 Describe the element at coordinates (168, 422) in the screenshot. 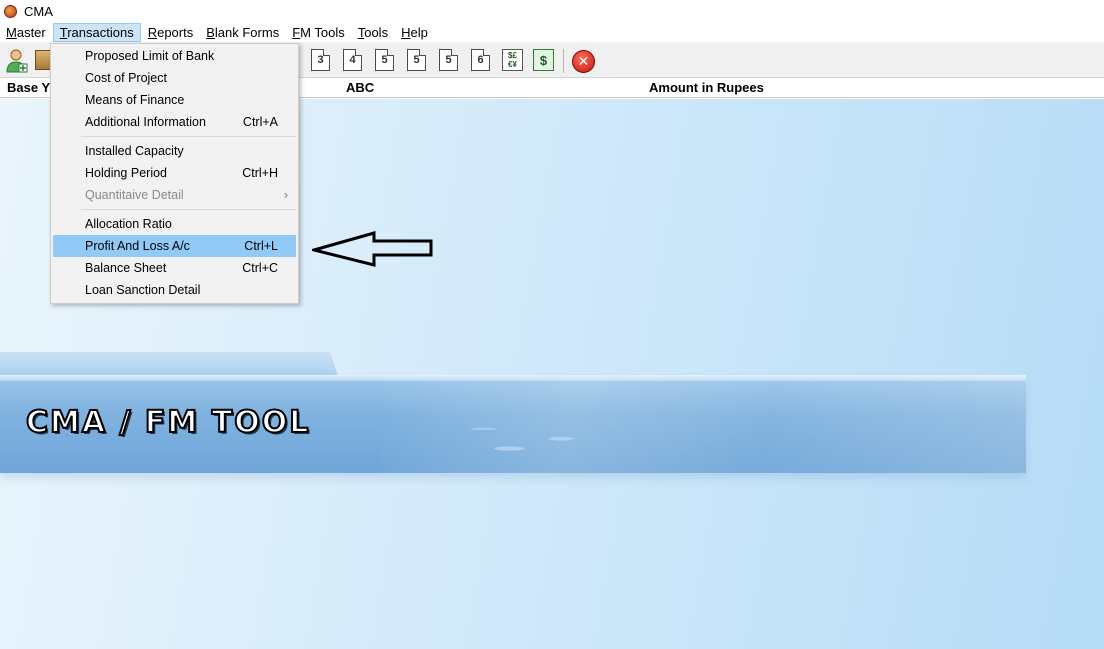

I see `banner-title: CMA / FM TOOL` at that location.